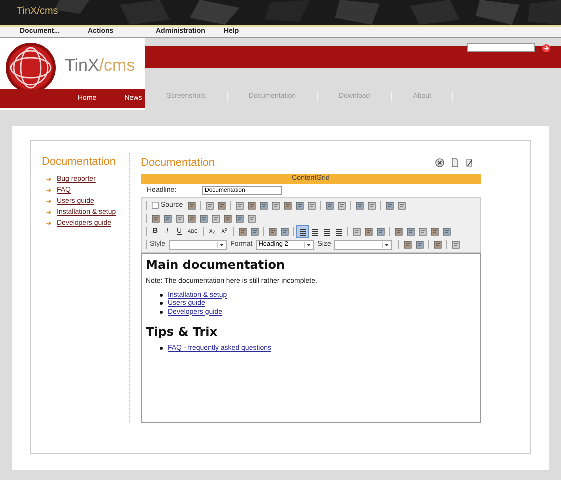 Image resolution: width=561 pixels, height=480 pixels. I want to click on logo-text: TinX/cms, so click(100, 66).